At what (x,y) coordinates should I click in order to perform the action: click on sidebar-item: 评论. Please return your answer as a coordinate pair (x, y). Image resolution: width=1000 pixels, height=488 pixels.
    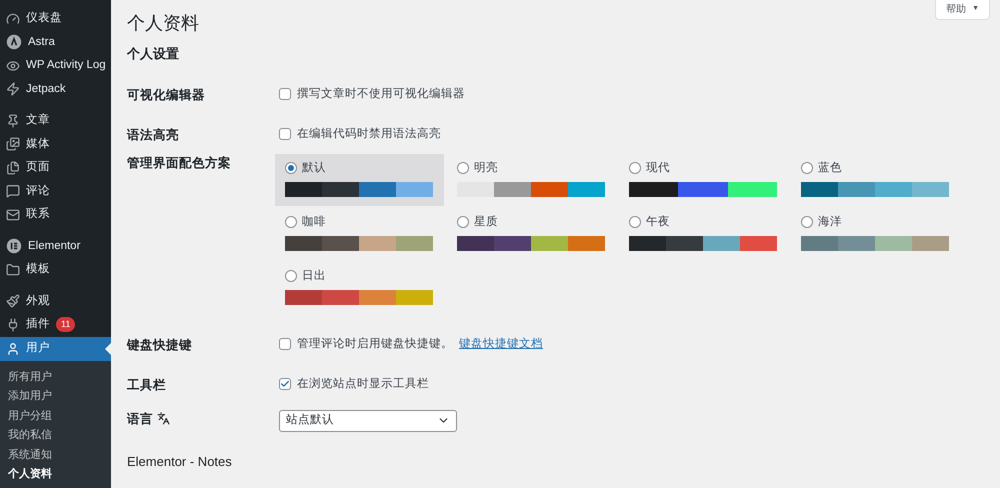
    Looking at the image, I should click on (55, 191).